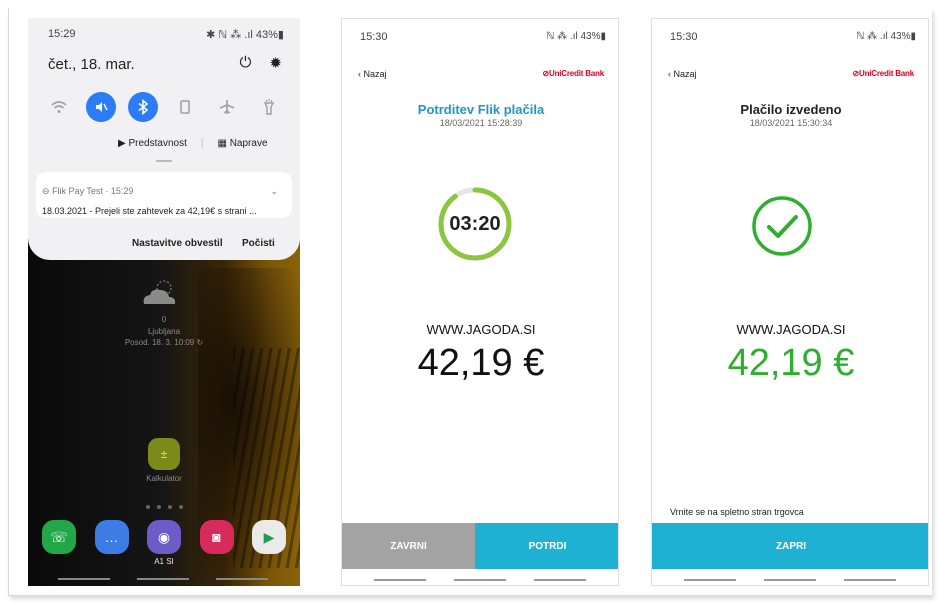  What do you see at coordinates (159, 292) in the screenshot?
I see `cloud-sun-icon` at bounding box center [159, 292].